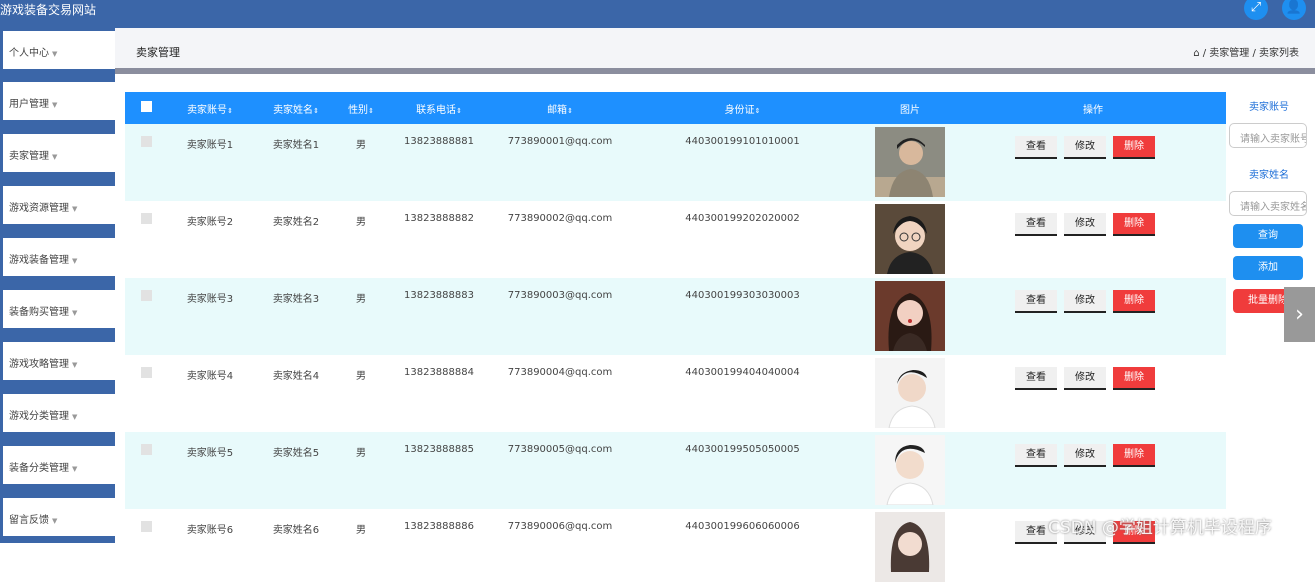 Image resolution: width=1315 pixels, height=586 pixels. I want to click on table-header-row: 卖家账号⇕ 卖家姓名⇕ 性别⇕ 联系电话⇕ 邮箱⇕ 身份证⇕ 图片 操作, so click(675, 108).